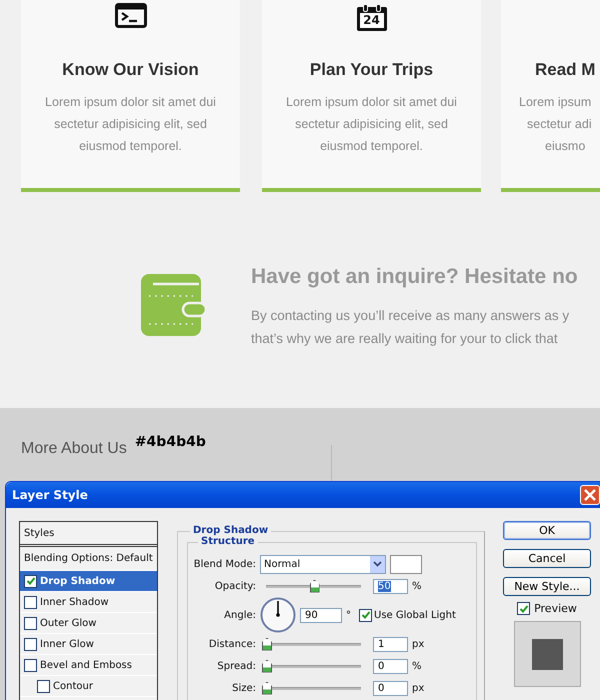 This screenshot has height=700, width=600. Describe the element at coordinates (88, 623) in the screenshot. I see `style-item: Outer Glow` at that location.